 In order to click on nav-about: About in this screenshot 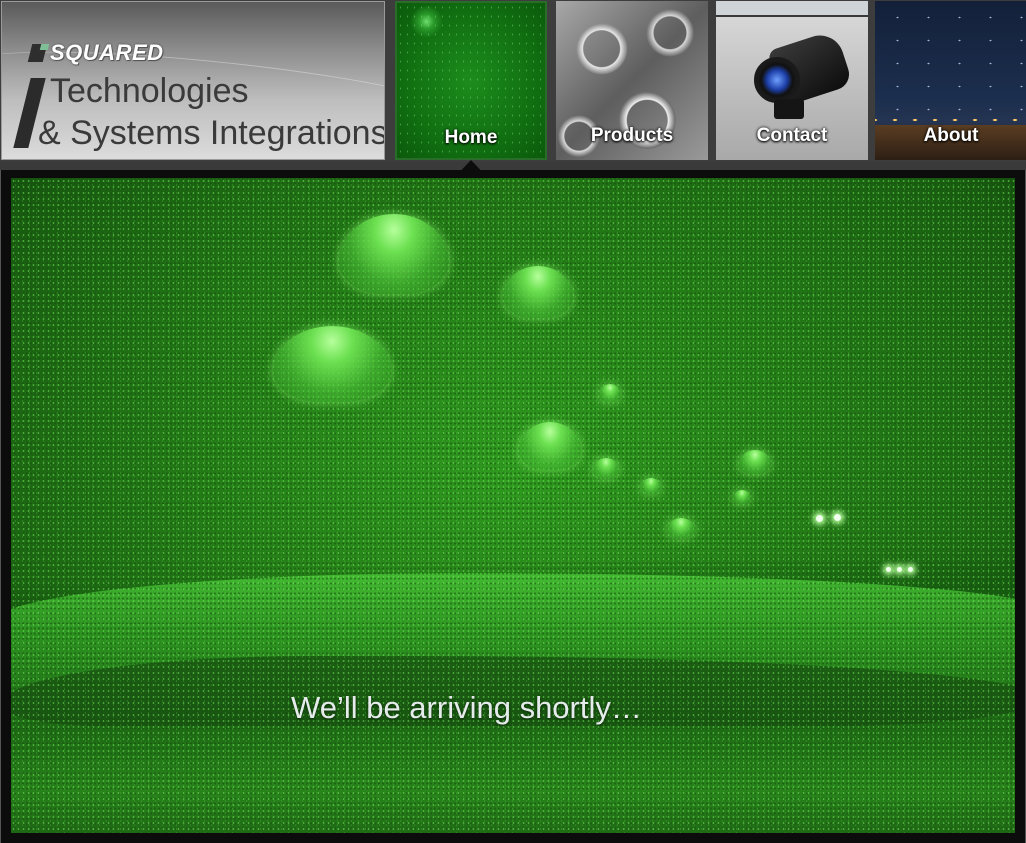, I will do `click(950, 80)`.